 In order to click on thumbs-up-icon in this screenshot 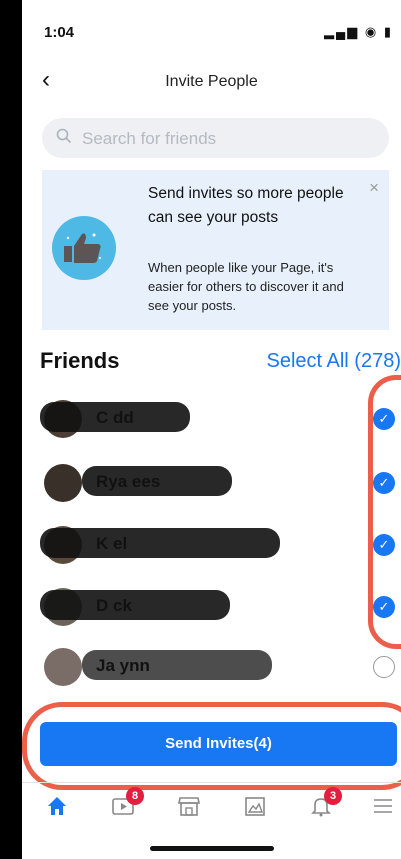, I will do `click(84, 248)`.